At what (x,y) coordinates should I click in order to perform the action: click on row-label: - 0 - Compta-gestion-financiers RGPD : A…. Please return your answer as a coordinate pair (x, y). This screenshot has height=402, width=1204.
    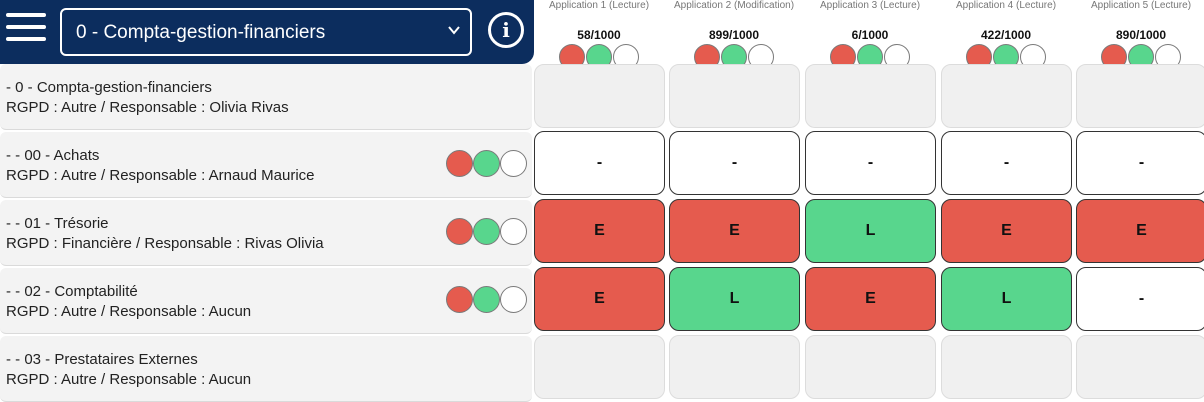
    Looking at the image, I should click on (266, 97).